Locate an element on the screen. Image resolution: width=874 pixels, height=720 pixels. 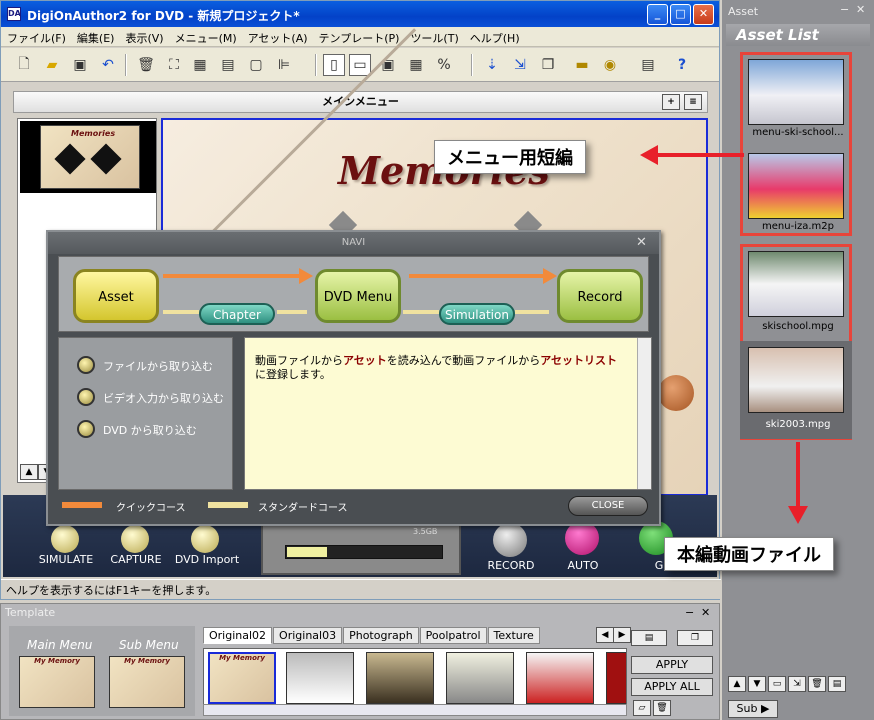
disc-icon: ◉ is located at coordinates (610, 65).